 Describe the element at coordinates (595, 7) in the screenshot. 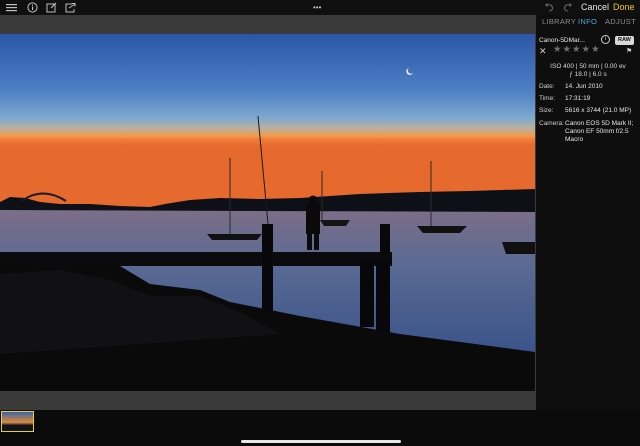

I see `cancel-button: Cancel` at that location.